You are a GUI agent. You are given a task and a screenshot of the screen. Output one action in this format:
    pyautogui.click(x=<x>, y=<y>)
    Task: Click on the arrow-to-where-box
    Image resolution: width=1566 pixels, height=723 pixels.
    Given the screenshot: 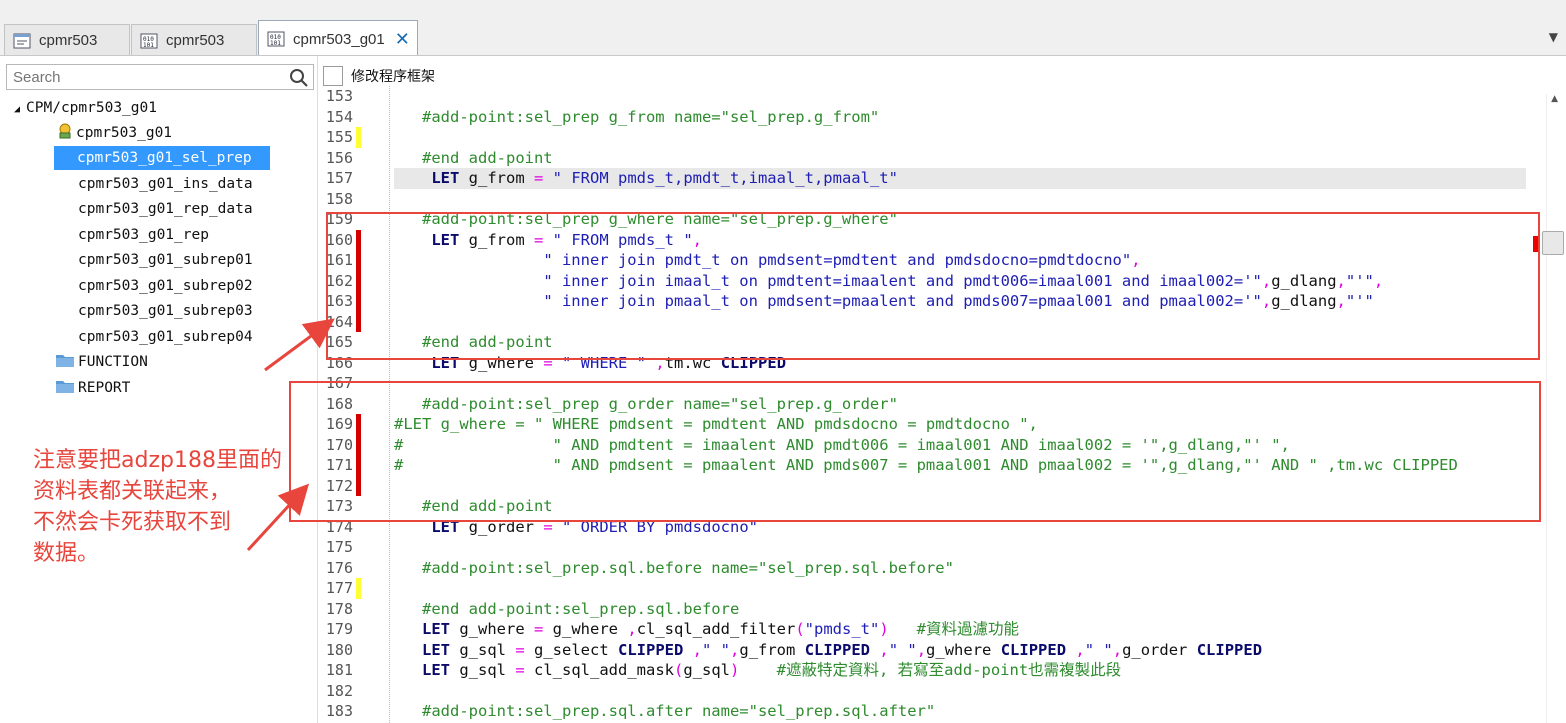 What is the action you would take?
    pyautogui.click(x=299, y=345)
    